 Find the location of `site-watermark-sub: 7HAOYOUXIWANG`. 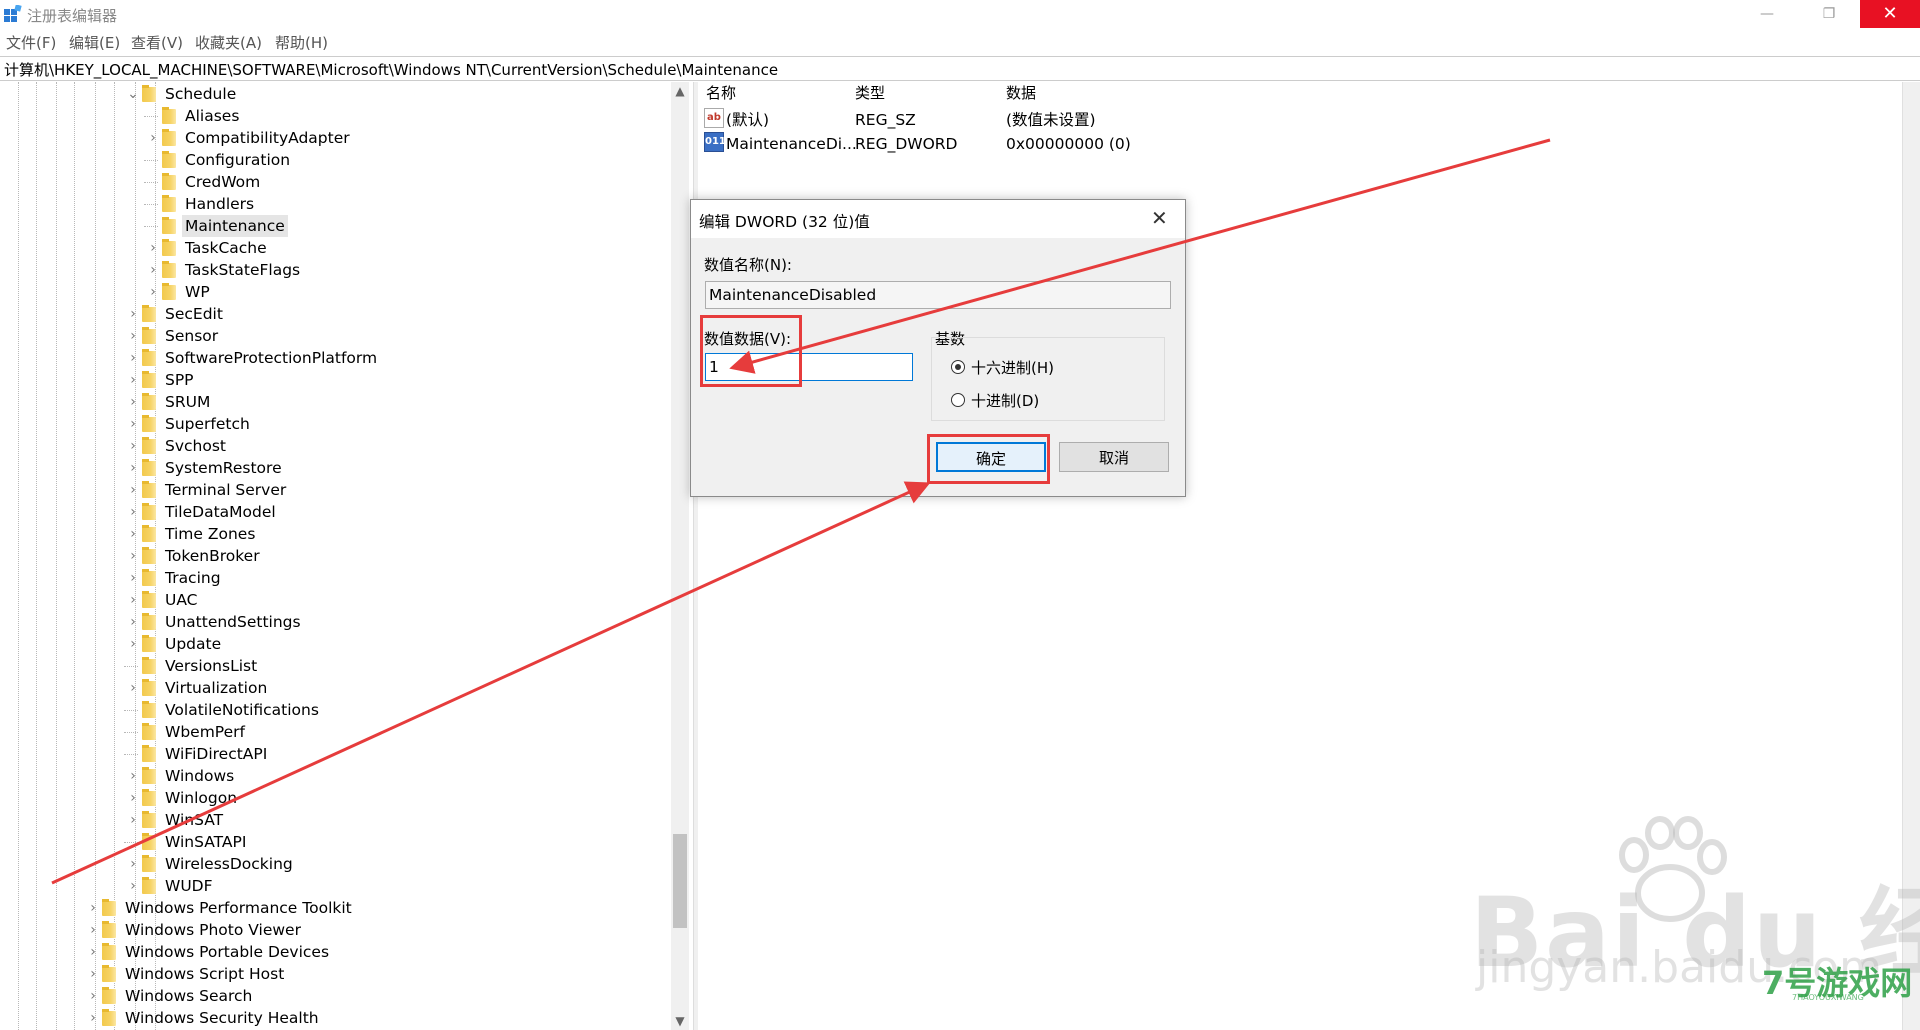

site-watermark-sub: 7HAOYOUXIWANG is located at coordinates (1828, 997).